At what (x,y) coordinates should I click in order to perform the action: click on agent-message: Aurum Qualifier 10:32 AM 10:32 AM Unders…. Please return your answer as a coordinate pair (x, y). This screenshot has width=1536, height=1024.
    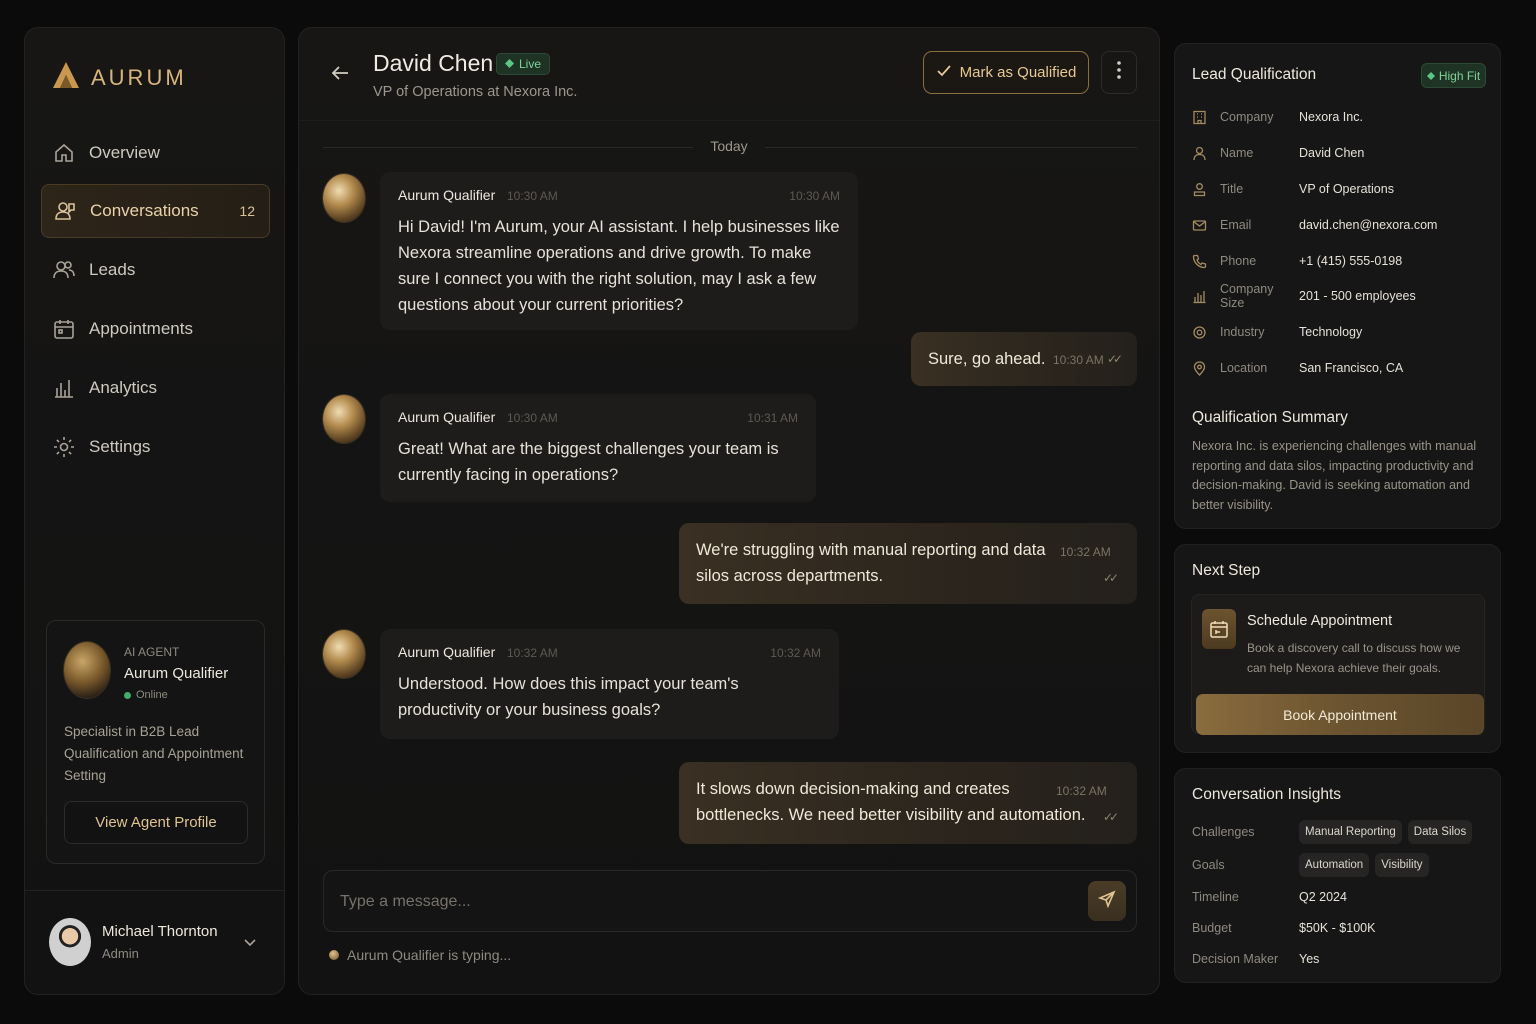
    Looking at the image, I should click on (609, 684).